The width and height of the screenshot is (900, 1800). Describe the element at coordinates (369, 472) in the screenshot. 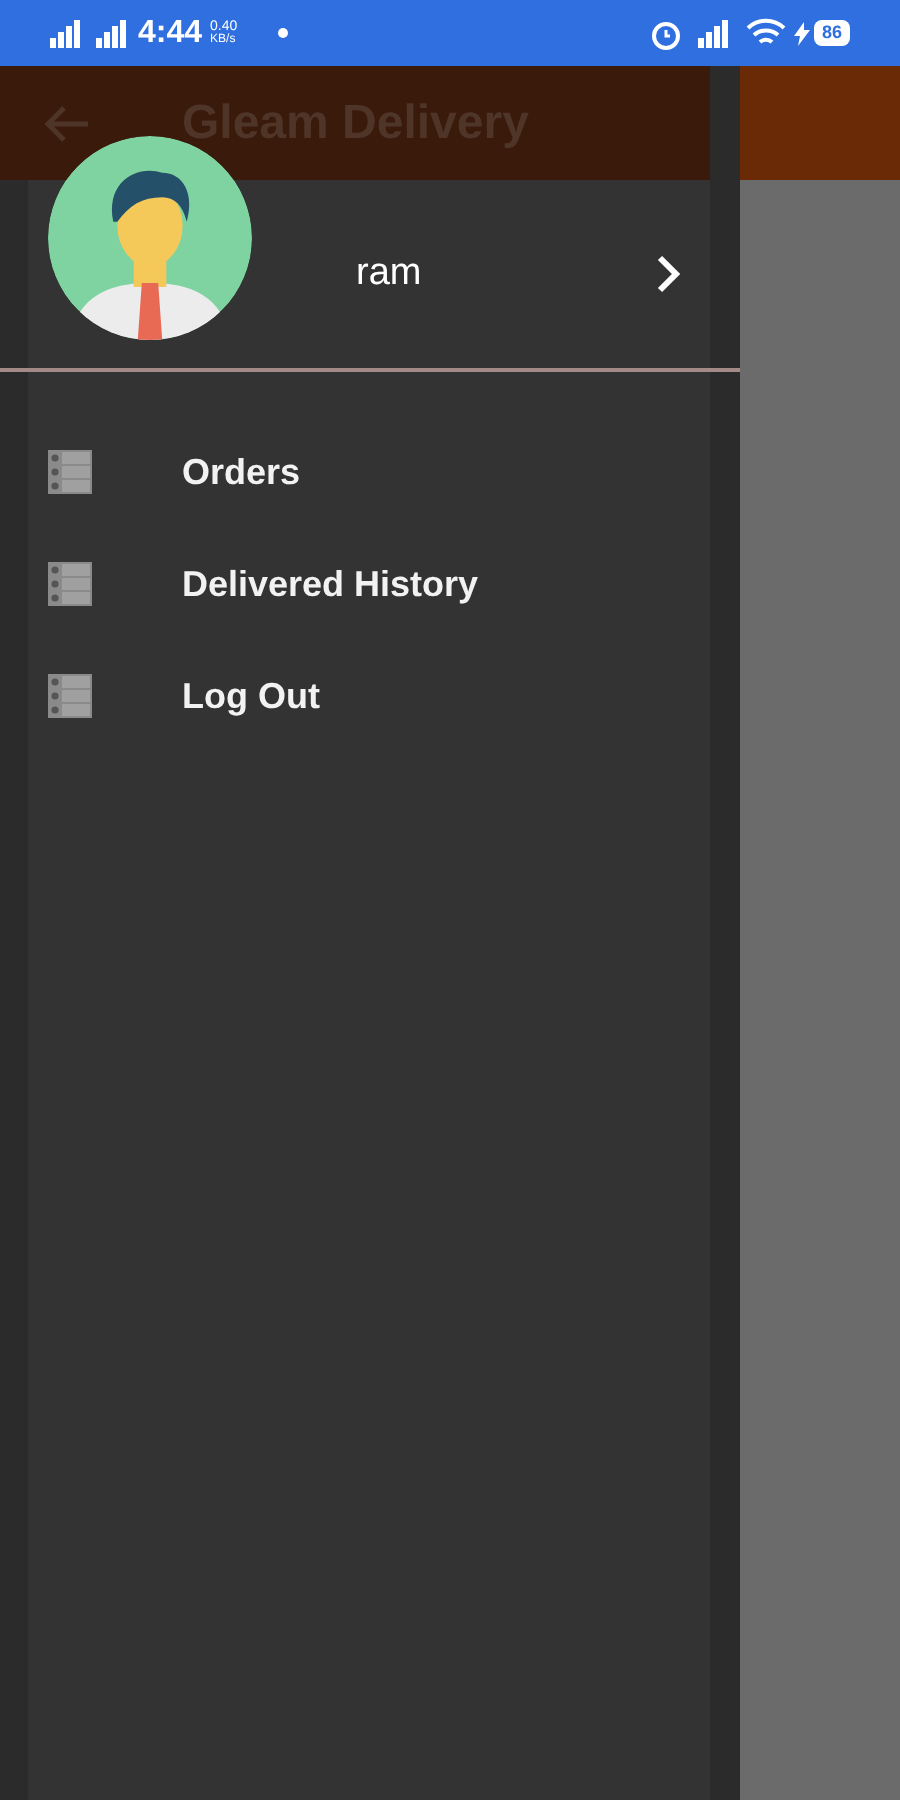

I see `drawer-item: Orders` at that location.